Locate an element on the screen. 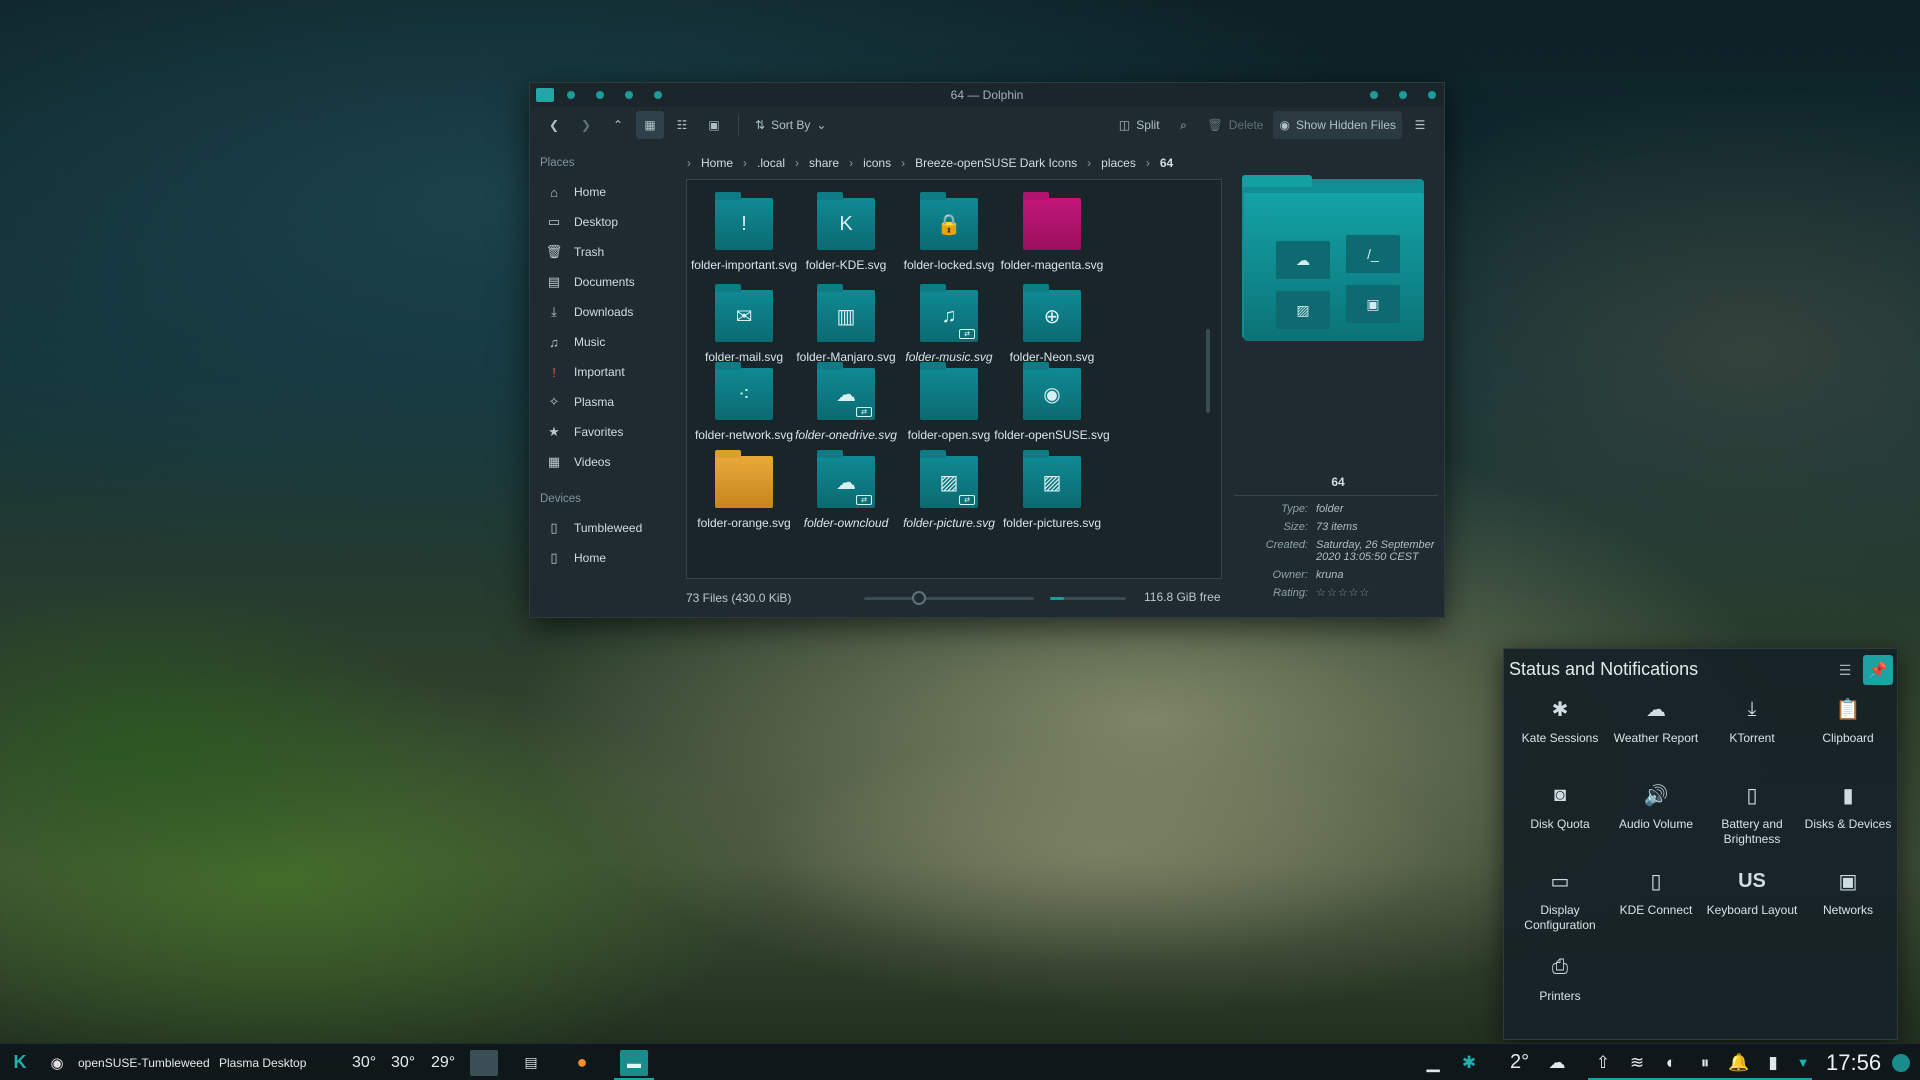 This screenshot has height=1080, width=1920. back-button: ❮ is located at coordinates (554, 125).